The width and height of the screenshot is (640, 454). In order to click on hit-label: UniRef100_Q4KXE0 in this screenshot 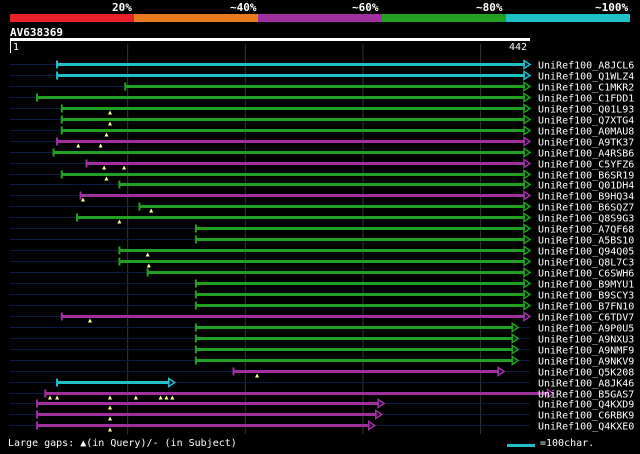, I will do `click(586, 427)`.